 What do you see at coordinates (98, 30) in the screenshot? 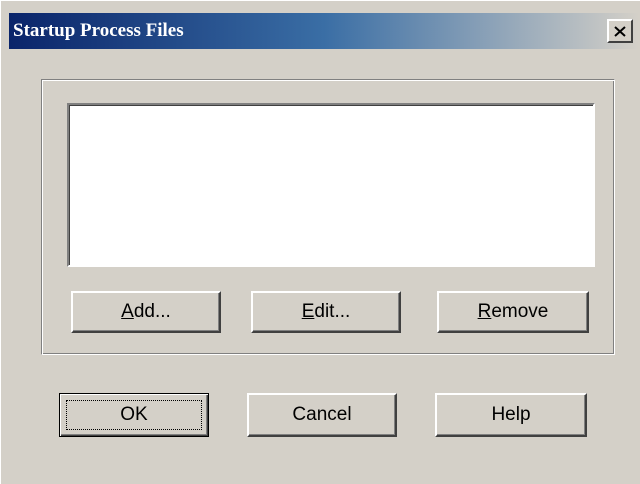
I see `window-title: Startup Process Files` at bounding box center [98, 30].